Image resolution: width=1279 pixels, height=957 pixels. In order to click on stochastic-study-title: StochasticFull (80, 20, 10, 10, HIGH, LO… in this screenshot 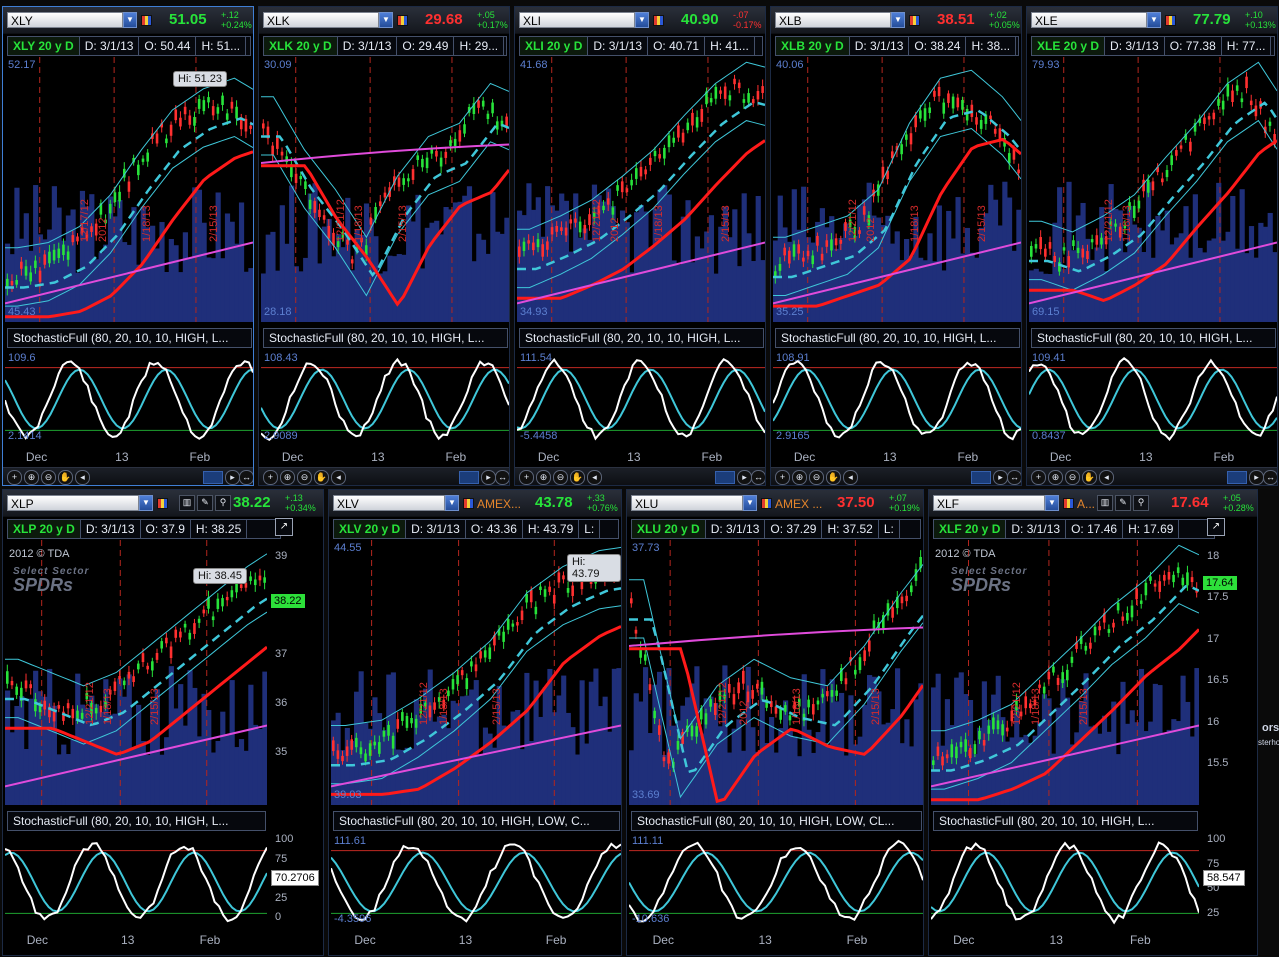, I will do `click(776, 821)`.